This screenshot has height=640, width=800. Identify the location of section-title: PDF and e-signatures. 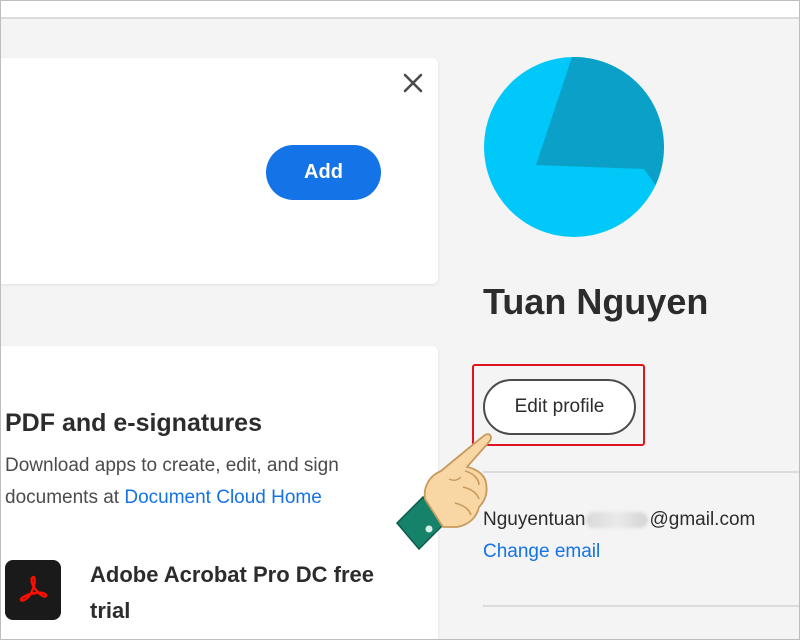
(133, 423).